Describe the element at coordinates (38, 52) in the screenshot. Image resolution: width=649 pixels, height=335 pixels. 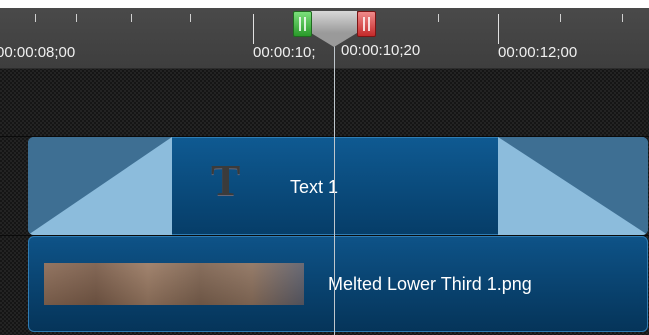
I see `ruler-timecode: 00:00:08;00` at that location.